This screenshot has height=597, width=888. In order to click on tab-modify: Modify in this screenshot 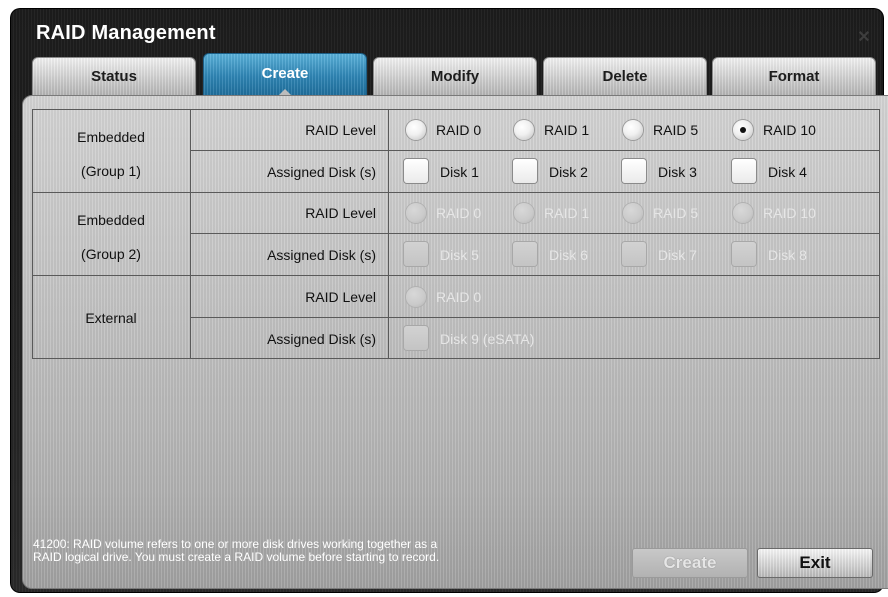, I will do `click(455, 76)`.